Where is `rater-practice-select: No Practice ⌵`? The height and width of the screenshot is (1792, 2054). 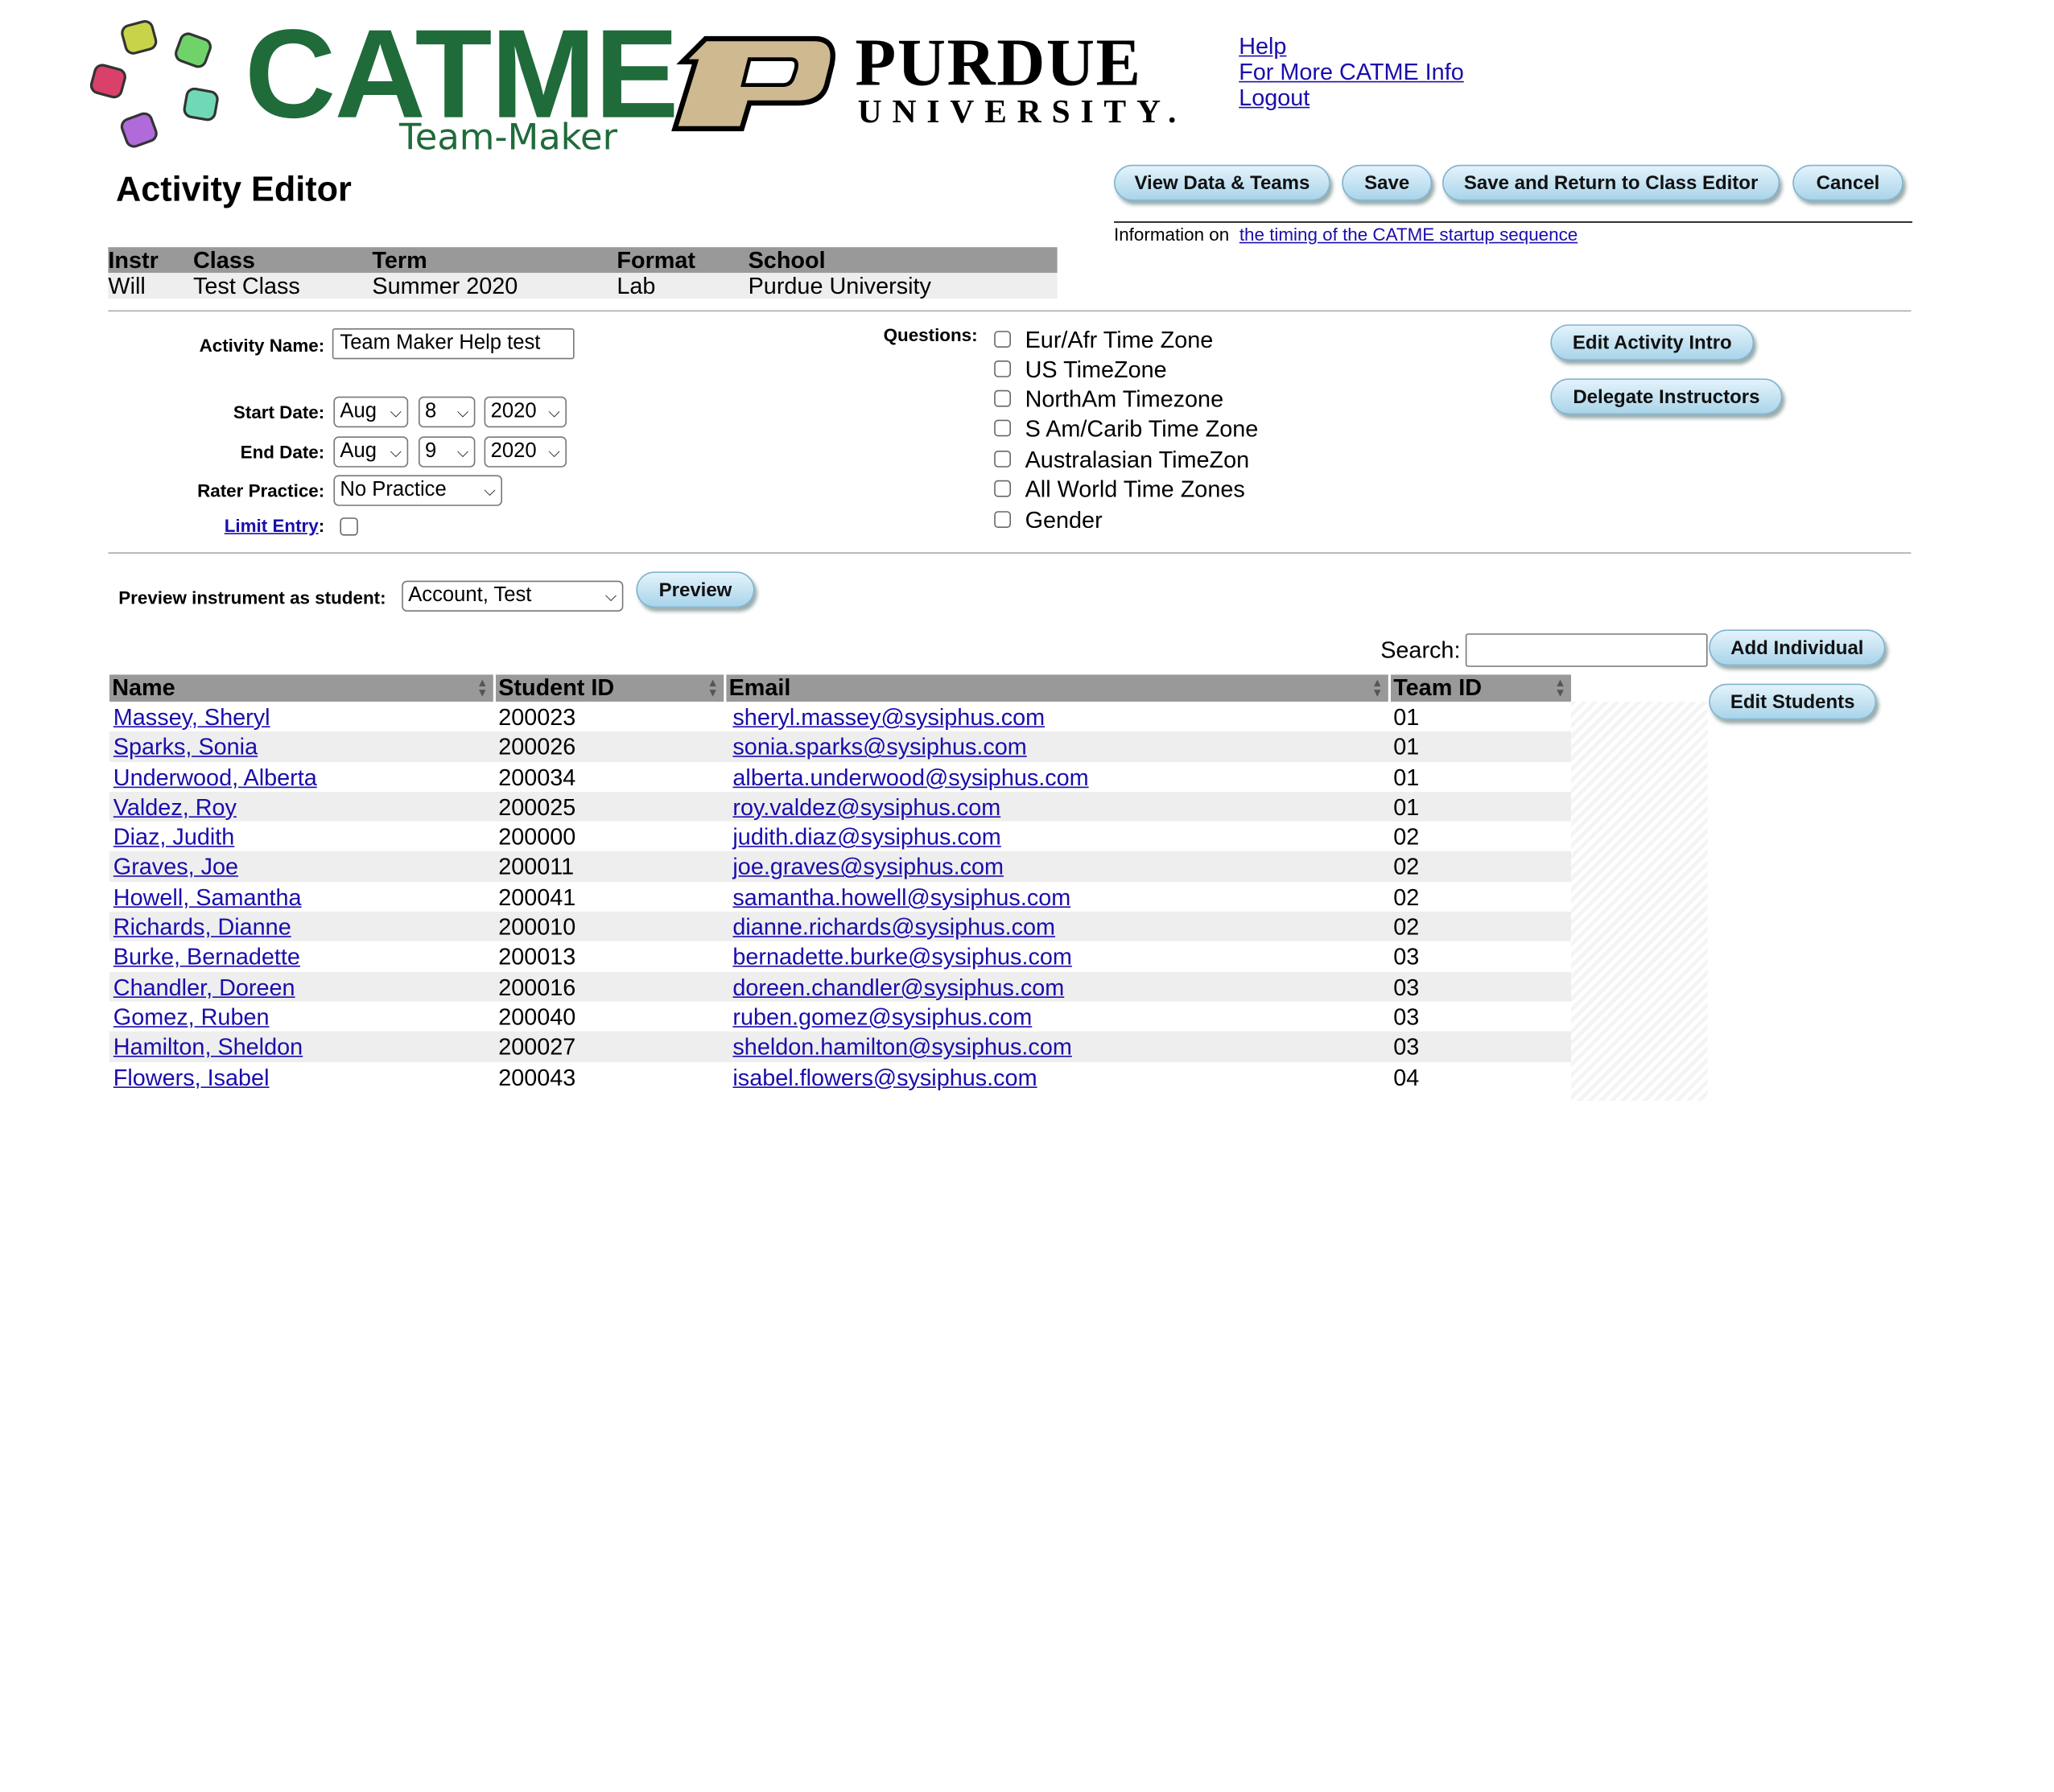
rater-practice-select: No Practice ⌵ is located at coordinates (417, 491).